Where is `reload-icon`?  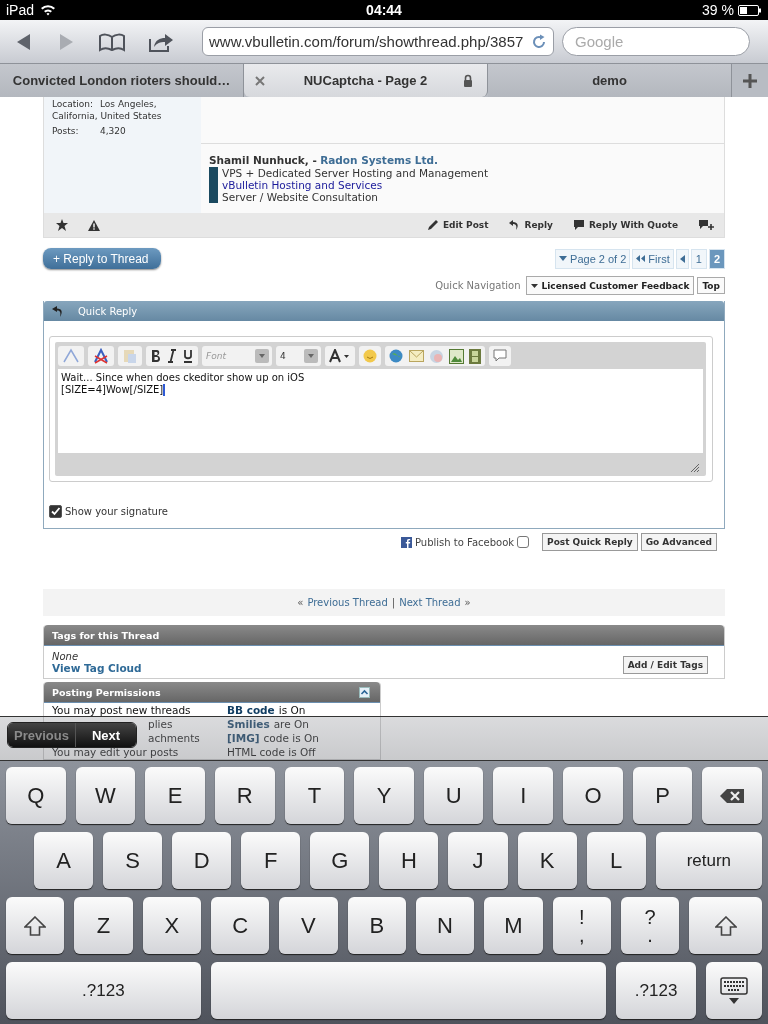
reload-icon is located at coordinates (539, 41).